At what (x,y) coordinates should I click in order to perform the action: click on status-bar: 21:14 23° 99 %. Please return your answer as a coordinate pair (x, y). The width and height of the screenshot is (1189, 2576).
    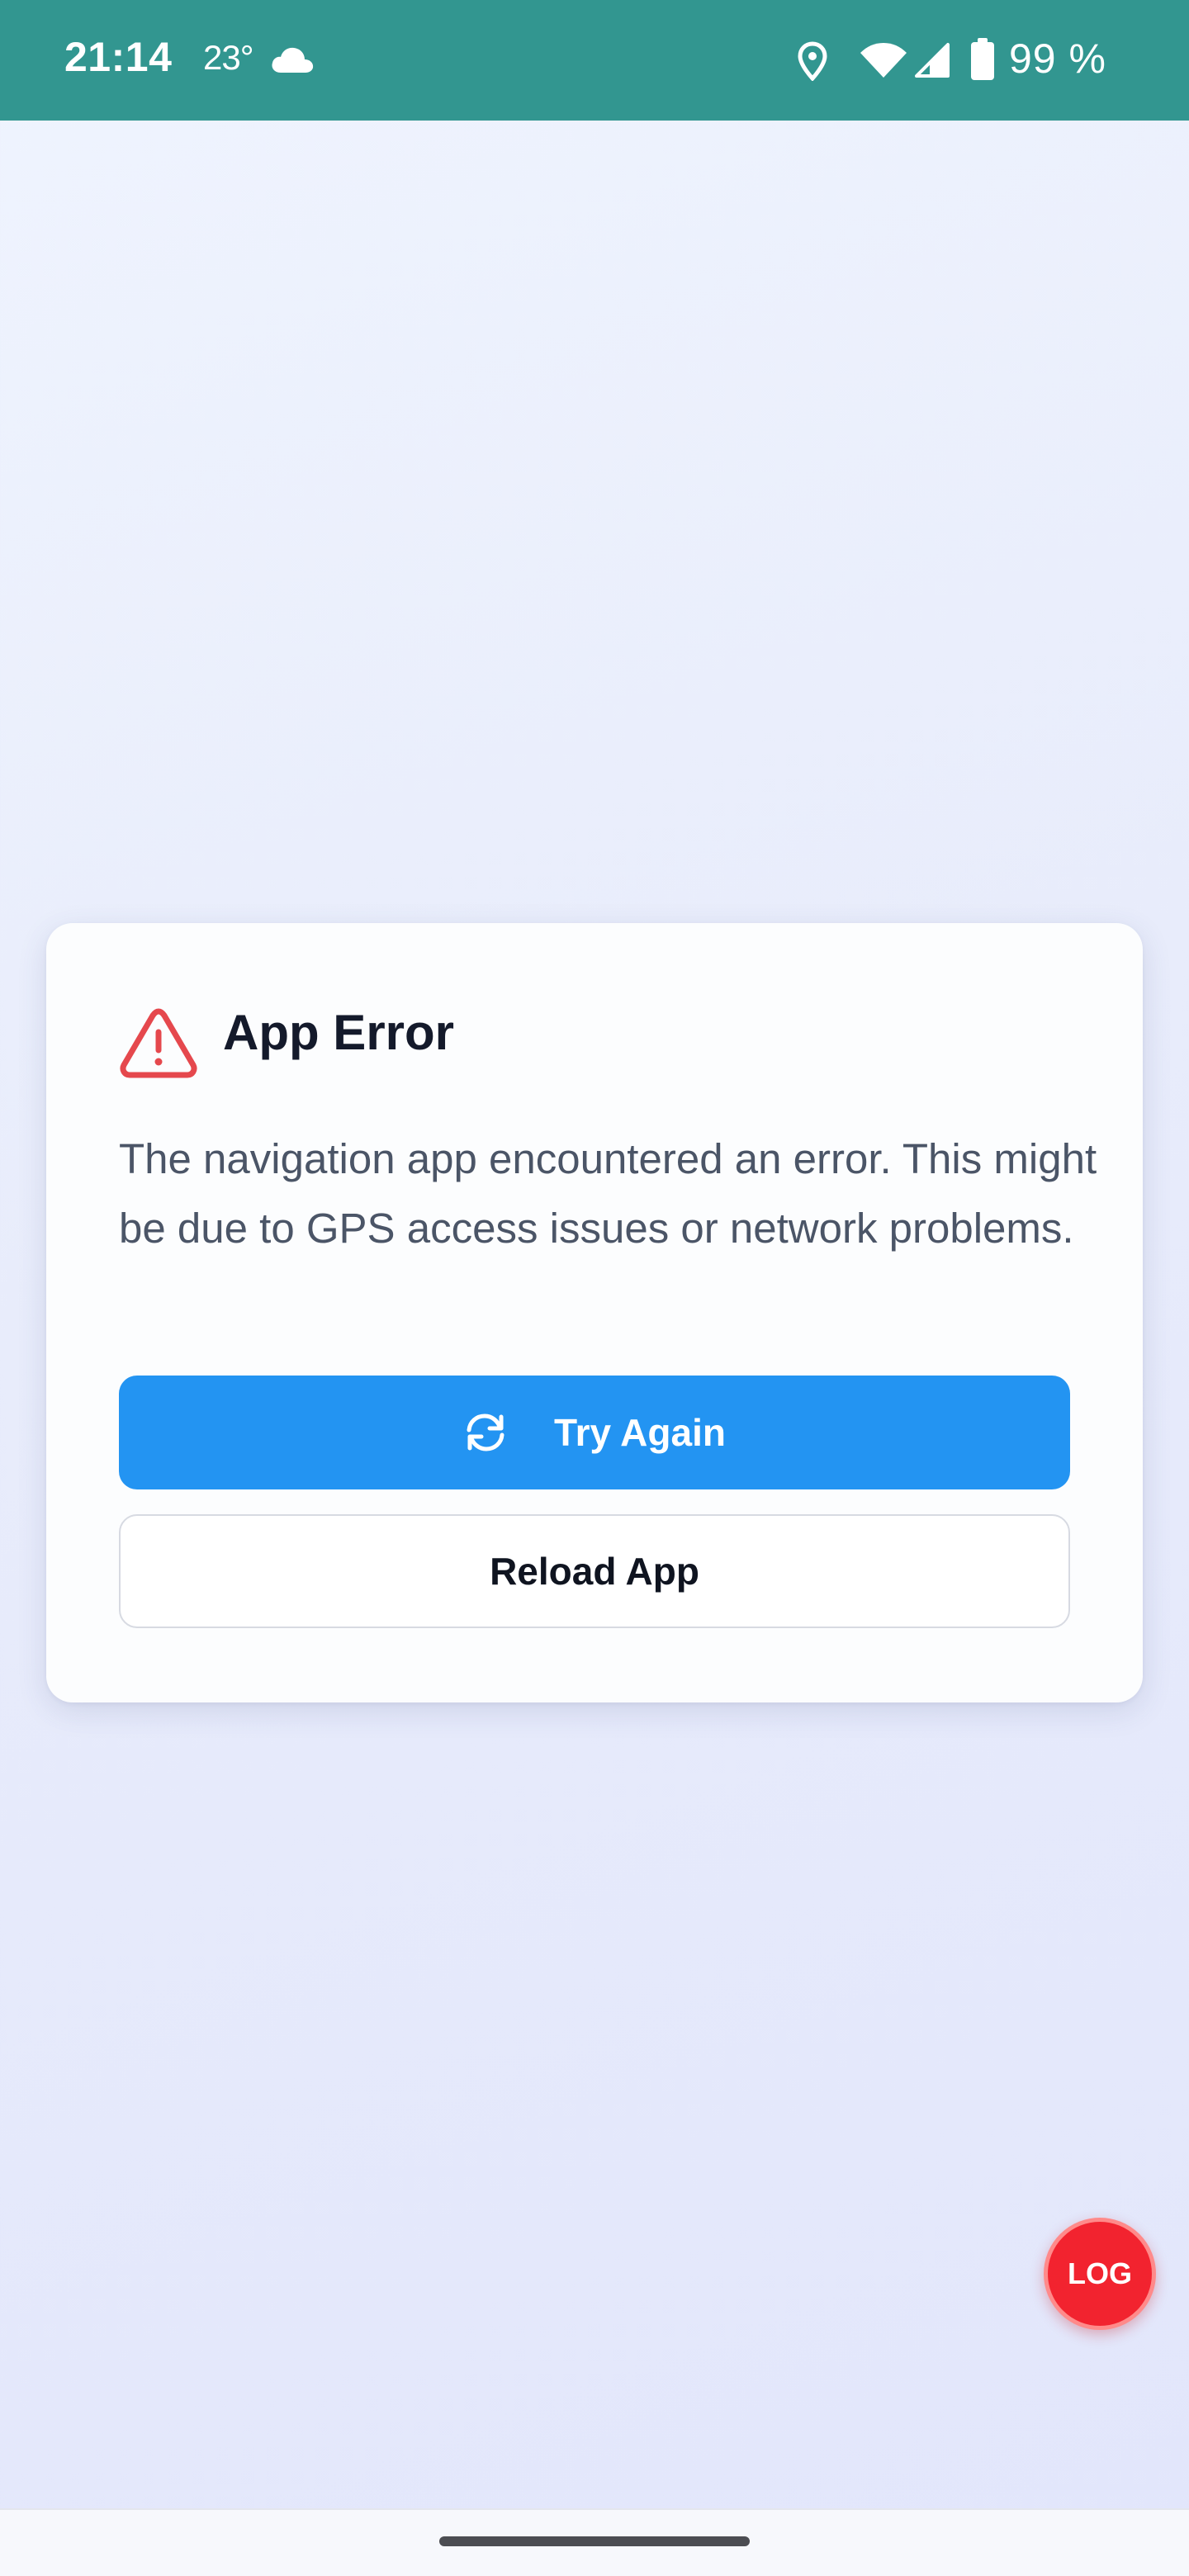
    Looking at the image, I should click on (594, 60).